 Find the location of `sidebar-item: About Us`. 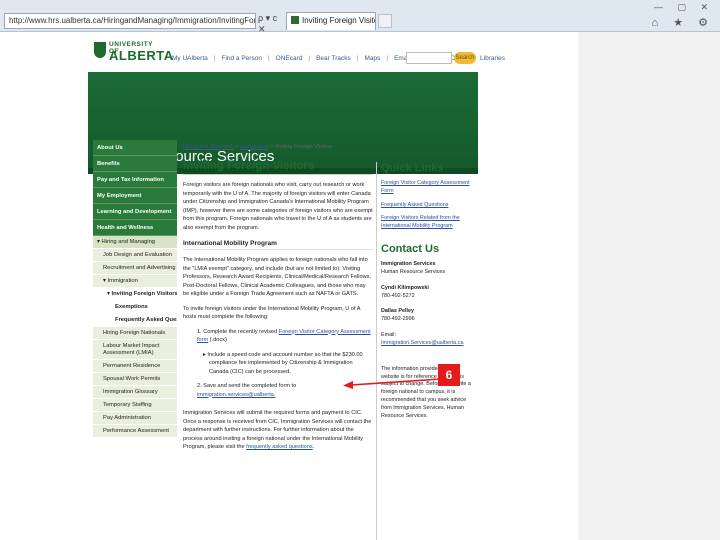

sidebar-item: About Us is located at coordinates (135, 148).